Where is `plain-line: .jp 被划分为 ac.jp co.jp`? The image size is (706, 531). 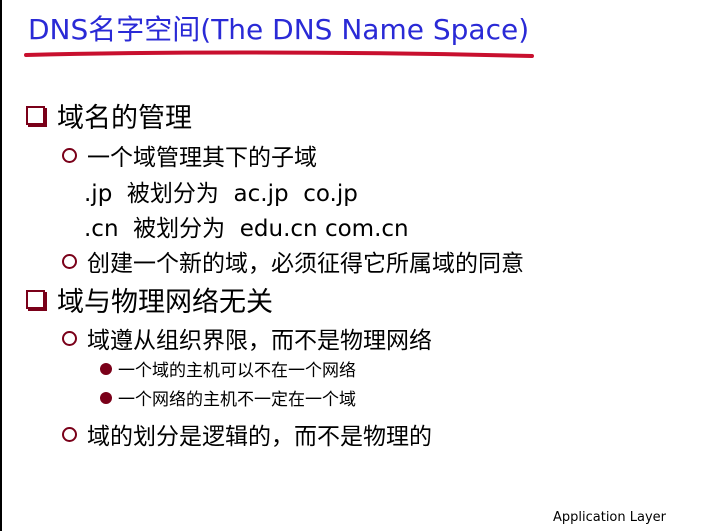 plain-line: .jp 被划分为 ac.jp co.jp is located at coordinates (221, 191).